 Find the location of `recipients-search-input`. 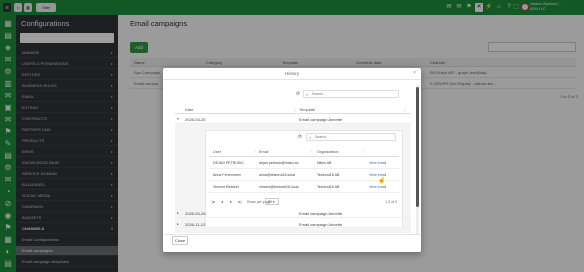

recipients-search-input is located at coordinates (346, 137).